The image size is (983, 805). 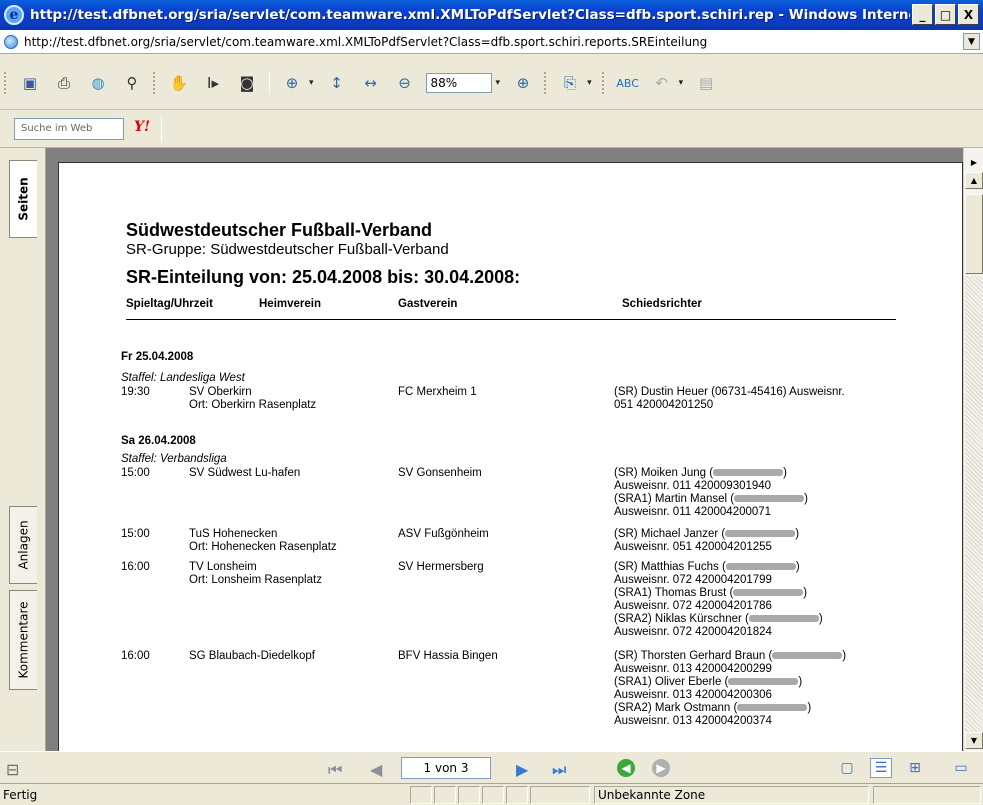 What do you see at coordinates (681, 83) in the screenshot?
I see `undo-dropdown-icon: ▾` at bounding box center [681, 83].